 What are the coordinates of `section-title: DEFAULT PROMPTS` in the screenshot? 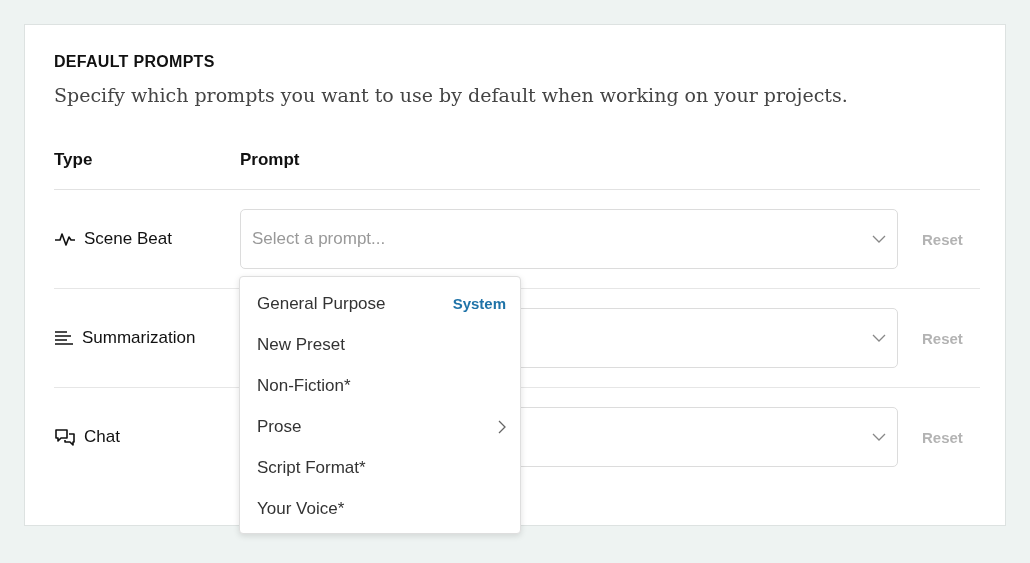 It's located at (135, 62).